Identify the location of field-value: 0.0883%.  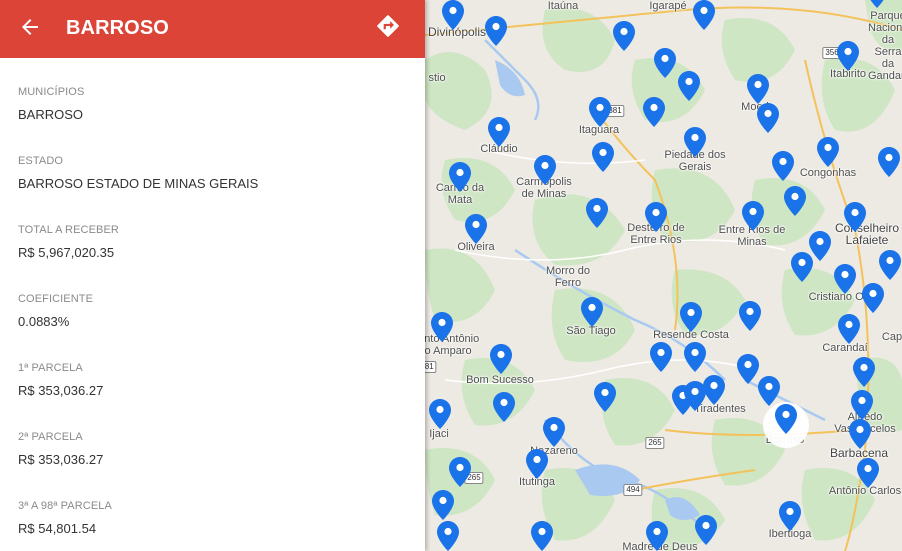
(44, 321).